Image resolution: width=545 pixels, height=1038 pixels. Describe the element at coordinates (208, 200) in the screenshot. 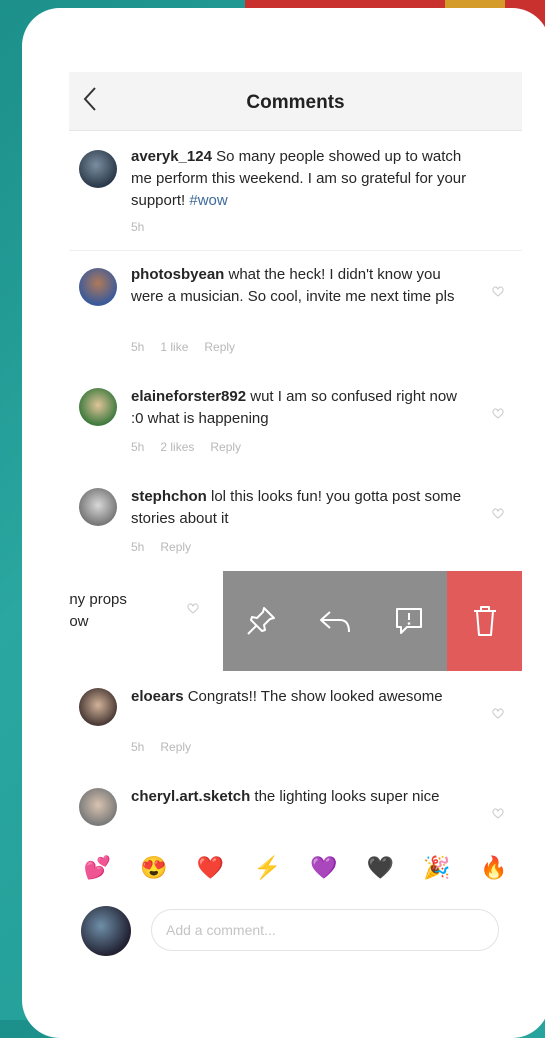

I see `hashtag-link: #wow` at that location.